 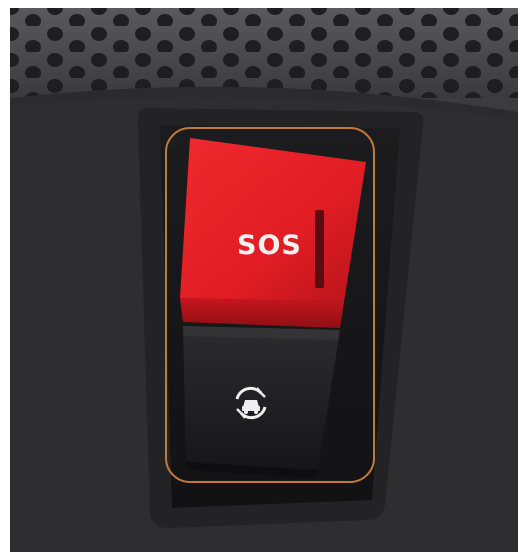 I want to click on sos-label: SOS, so click(x=269, y=245).